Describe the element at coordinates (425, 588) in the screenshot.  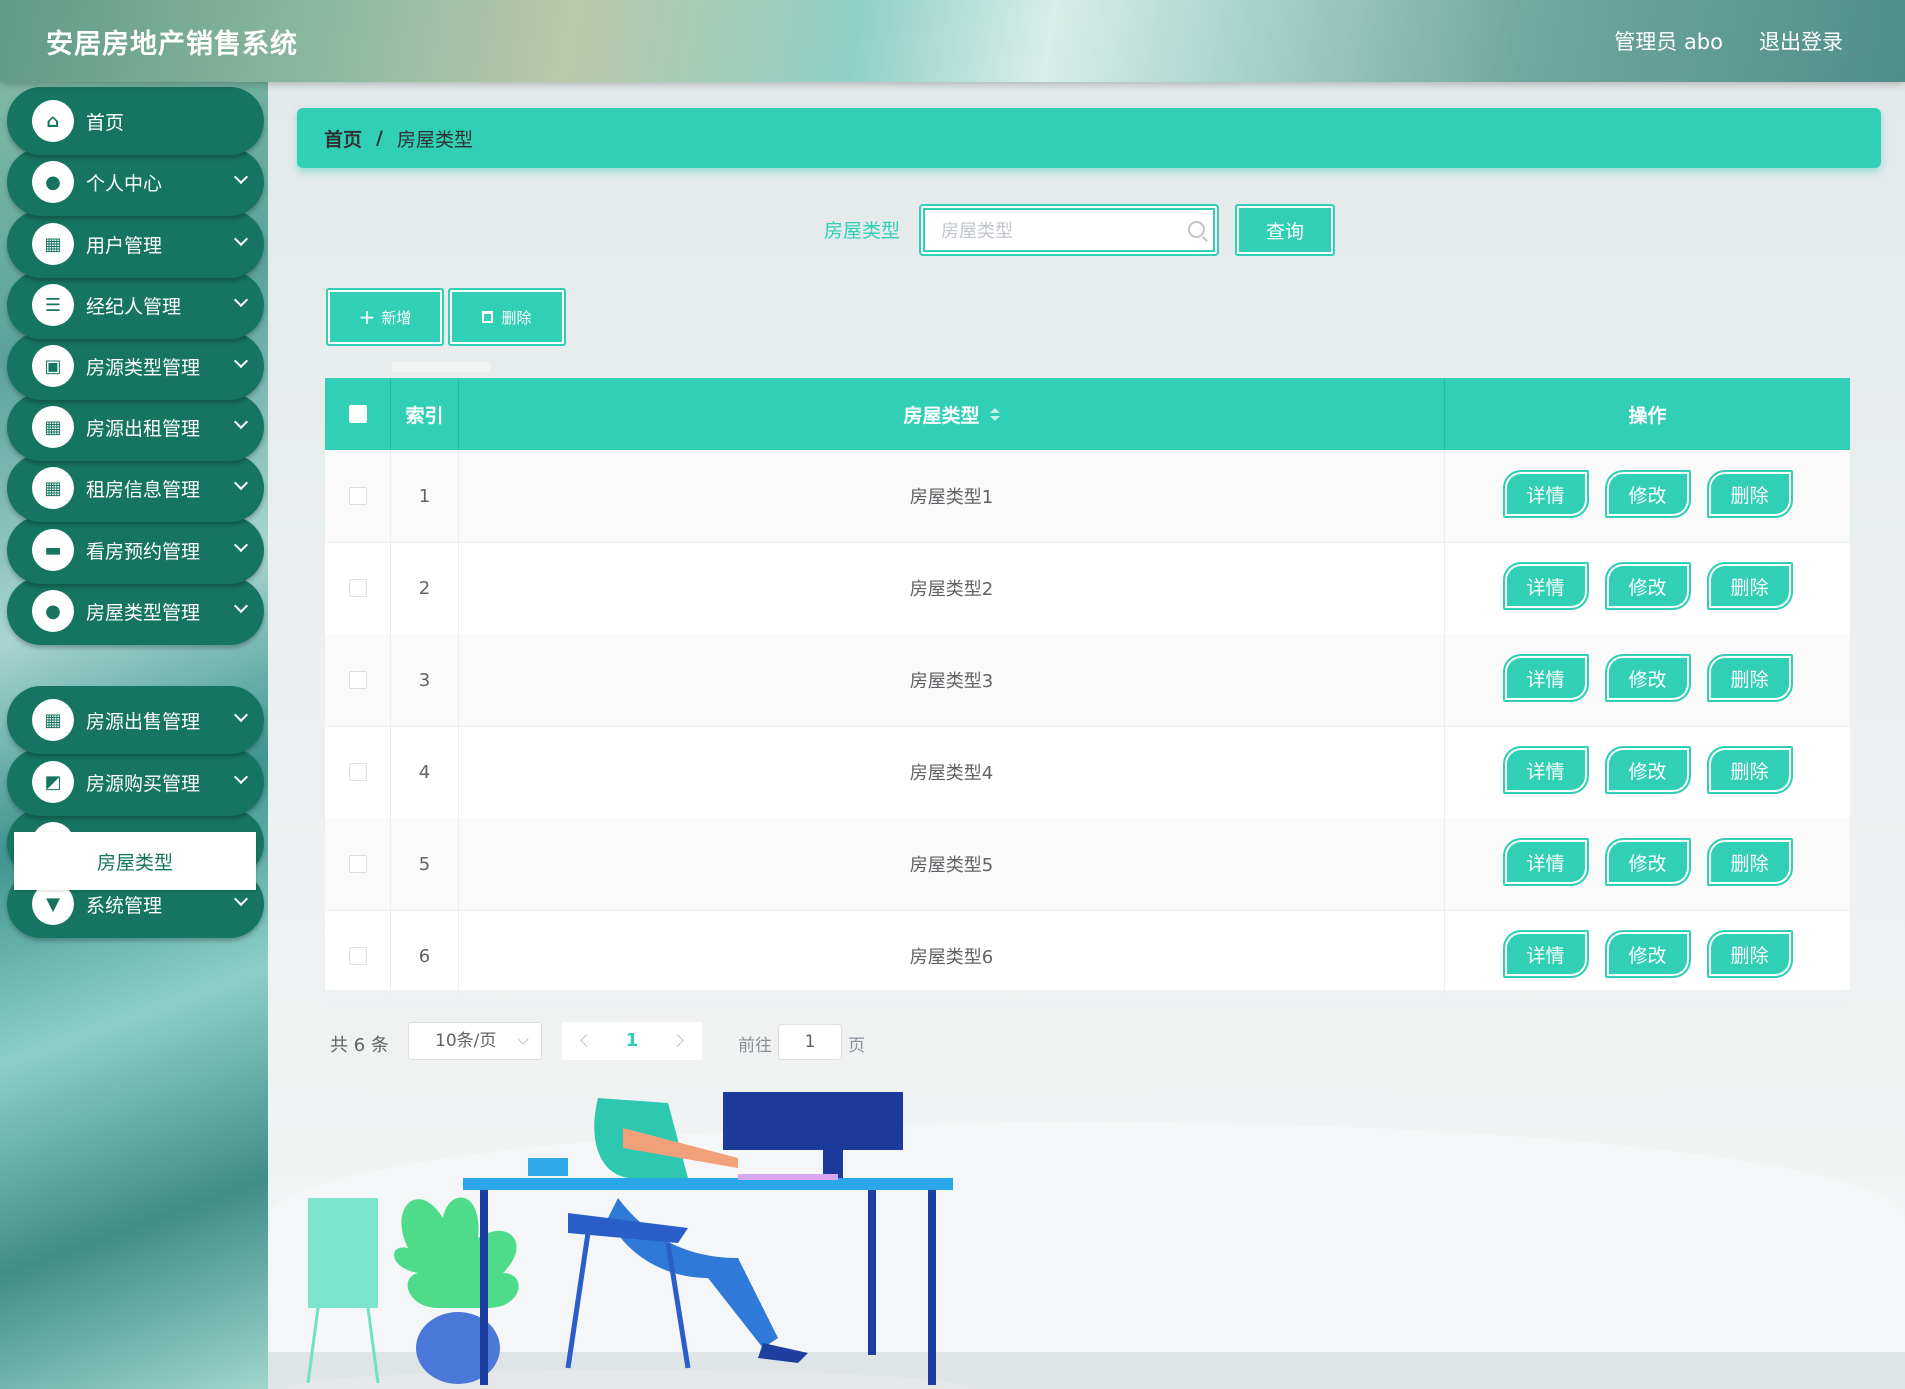
I see `row-index: 2` at that location.